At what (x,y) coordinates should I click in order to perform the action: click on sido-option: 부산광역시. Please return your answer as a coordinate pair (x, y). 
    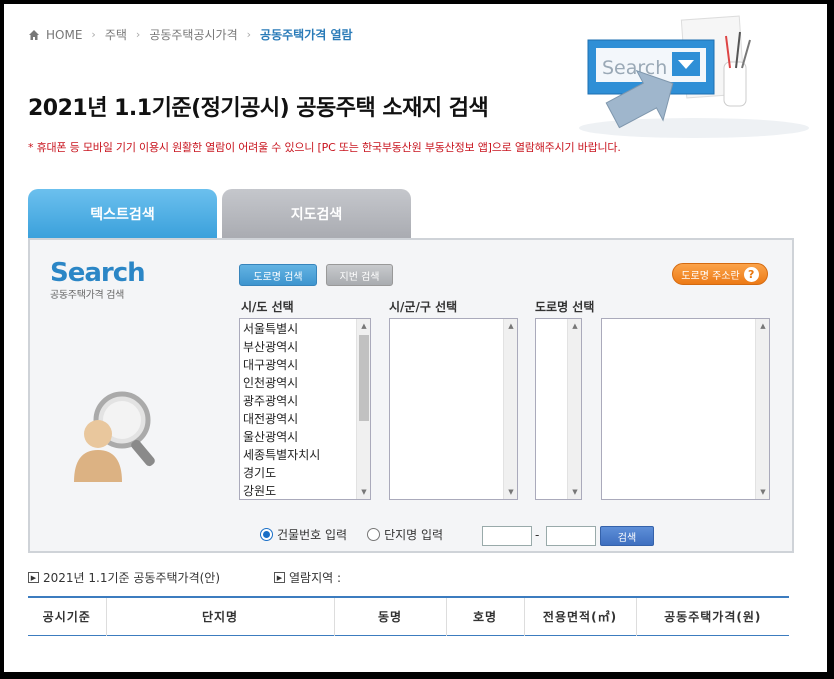
    Looking at the image, I should click on (306, 347).